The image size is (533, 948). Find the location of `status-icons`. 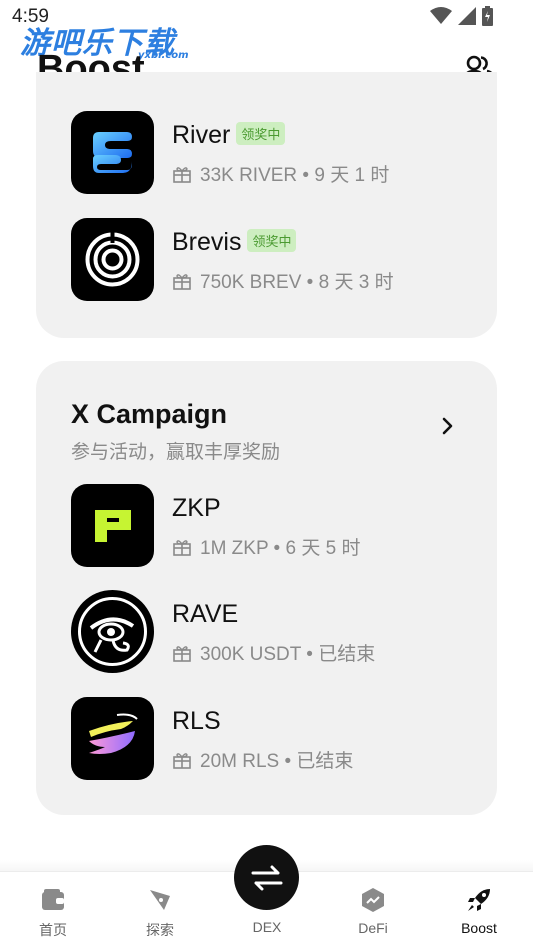

status-icons is located at coordinates (461, 16).